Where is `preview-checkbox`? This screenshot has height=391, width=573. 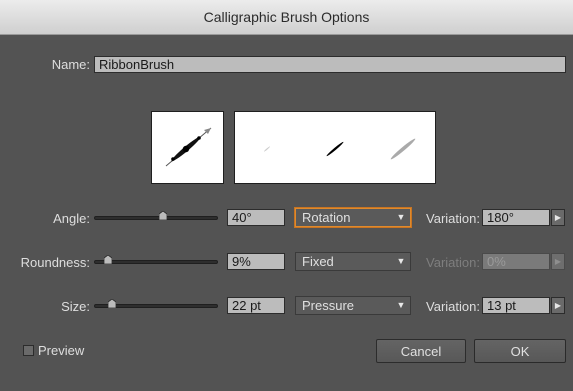
preview-checkbox is located at coordinates (28, 350).